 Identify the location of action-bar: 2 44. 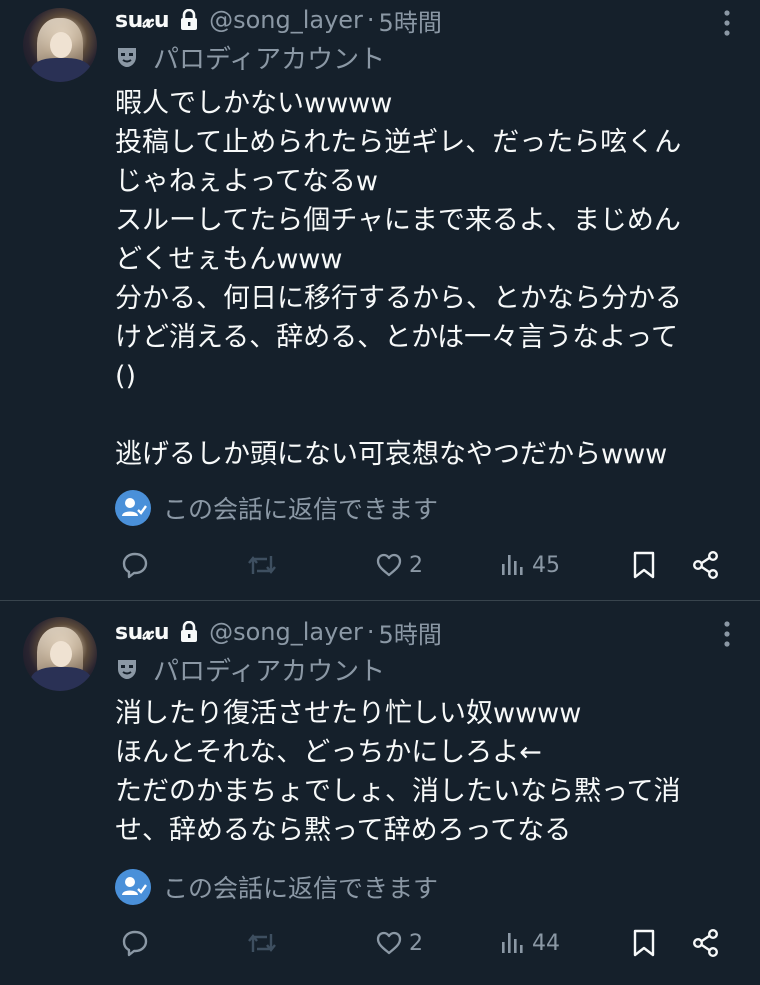
(420, 943).